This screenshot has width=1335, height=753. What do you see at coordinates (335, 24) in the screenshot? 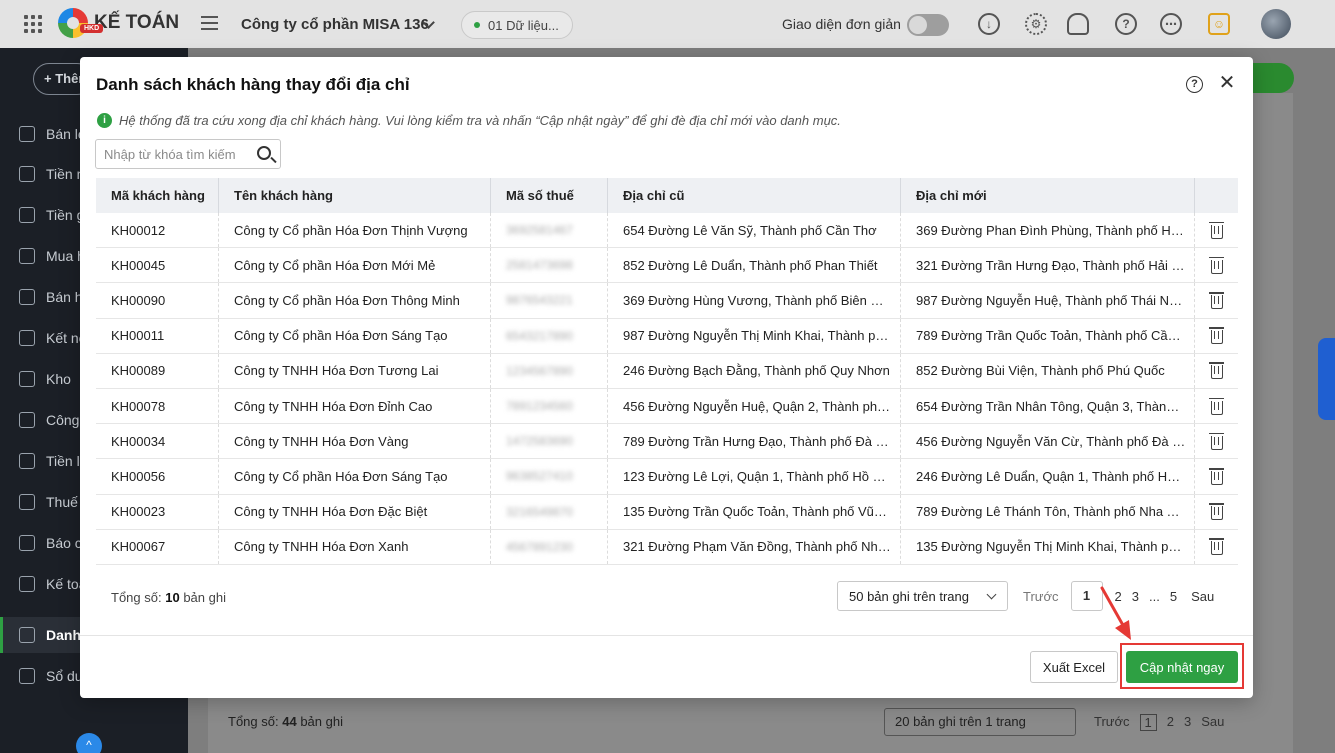
I see `company-name: Công ty cổ phần MISA 136` at bounding box center [335, 24].